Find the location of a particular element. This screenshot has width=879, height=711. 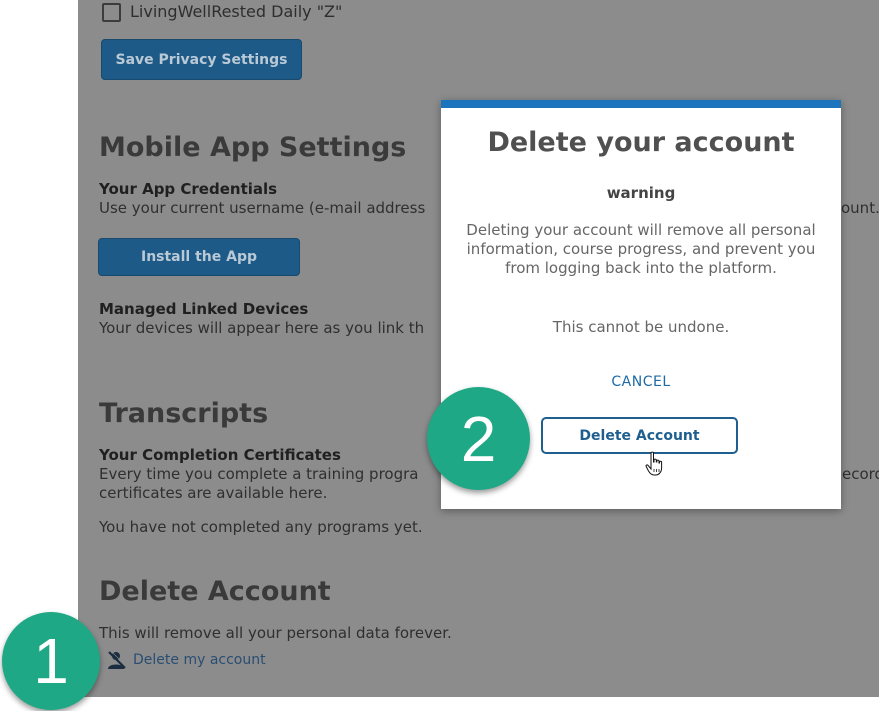

hand-pointer-icon is located at coordinates (654, 463).